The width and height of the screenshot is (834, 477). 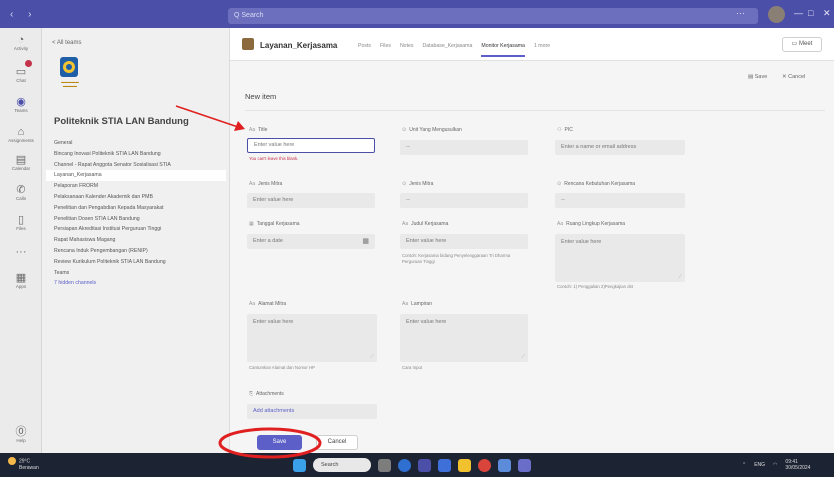 What do you see at coordinates (342, 465) in the screenshot?
I see `taskbar-search: Search` at bounding box center [342, 465].